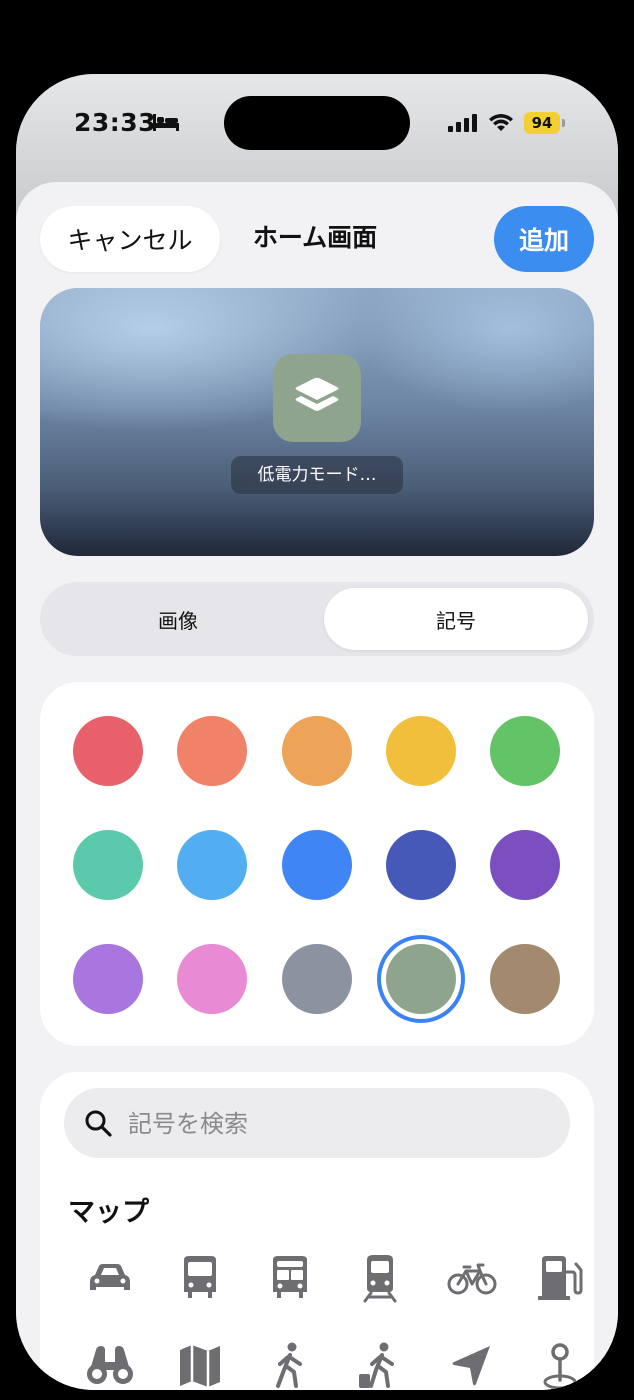  I want to click on walking-person-icon, so click(289, 1365).